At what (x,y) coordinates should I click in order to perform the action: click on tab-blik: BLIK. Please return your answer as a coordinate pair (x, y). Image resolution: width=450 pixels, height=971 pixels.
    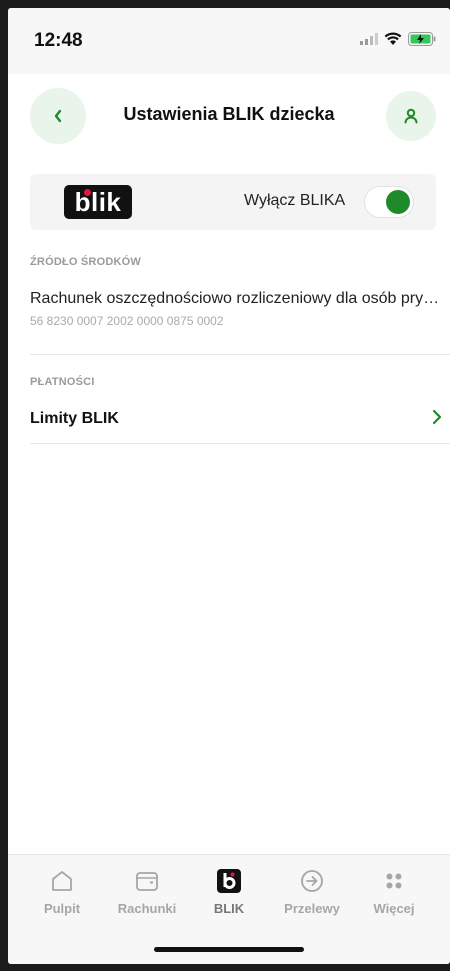
    Looking at the image, I should click on (229, 891).